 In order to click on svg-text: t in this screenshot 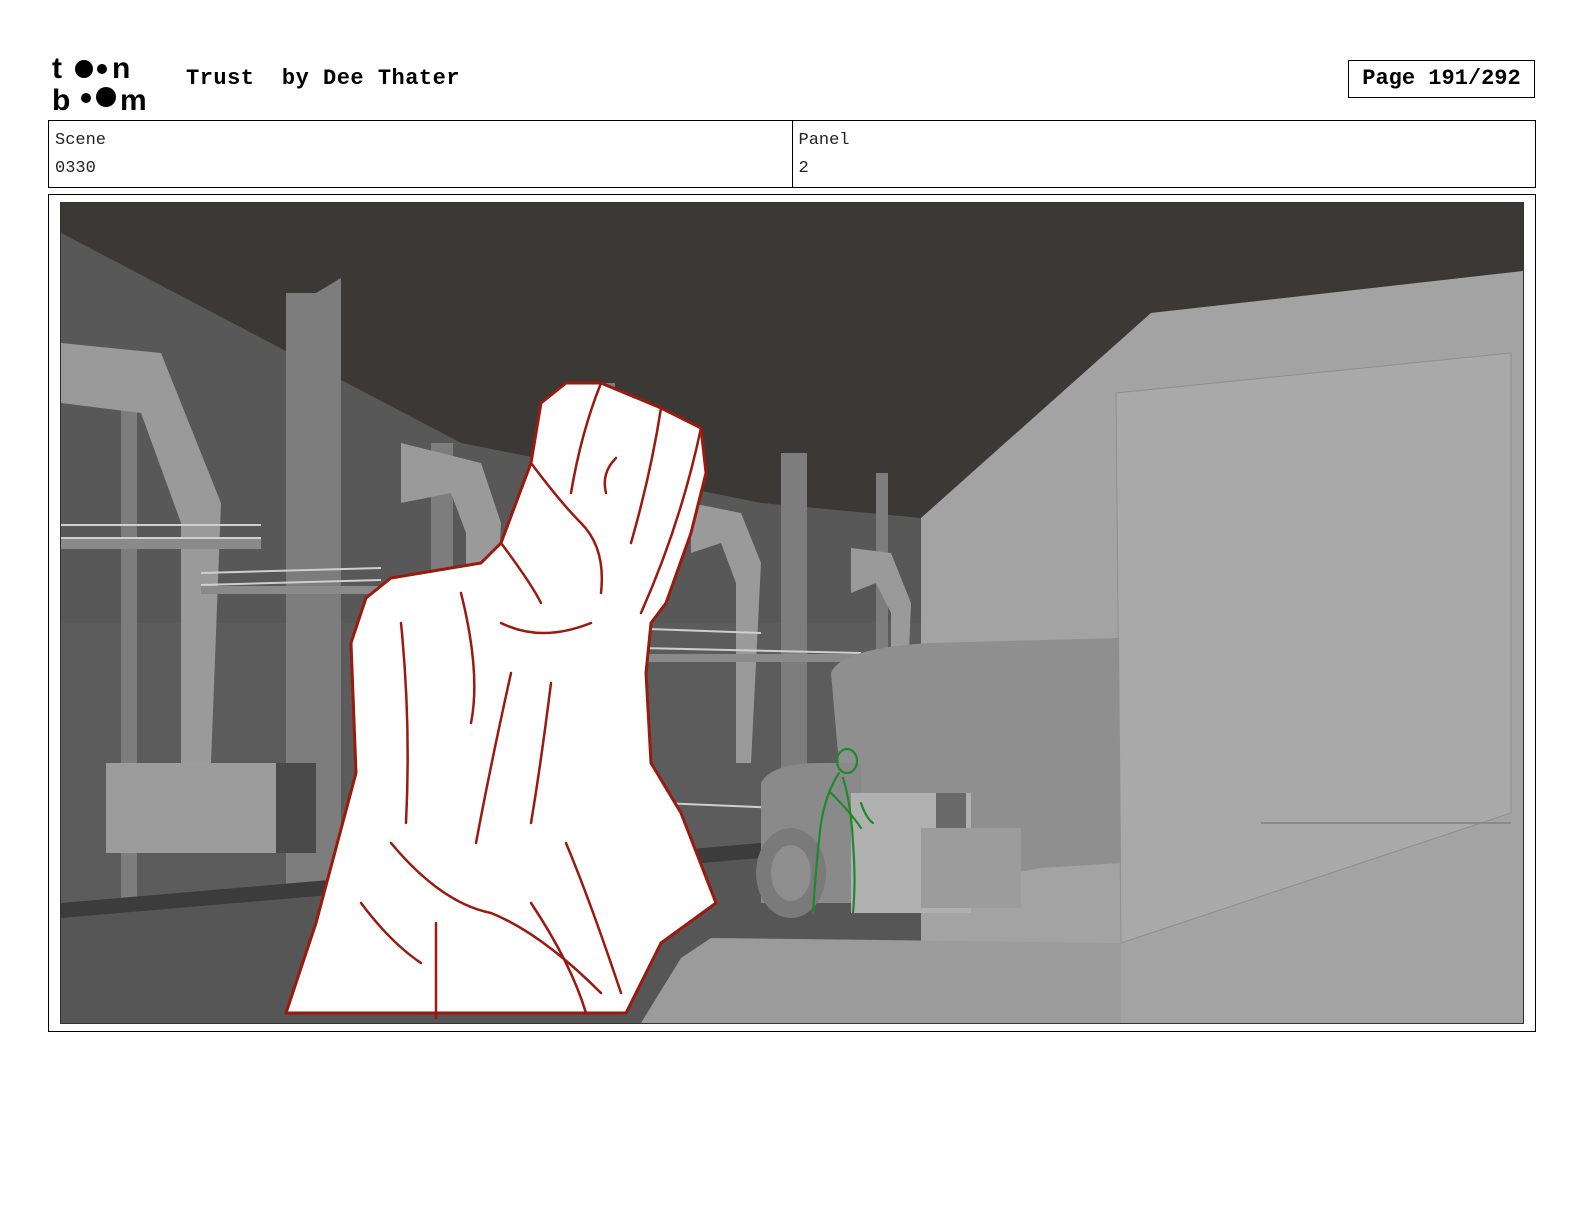, I will do `click(57, 68)`.